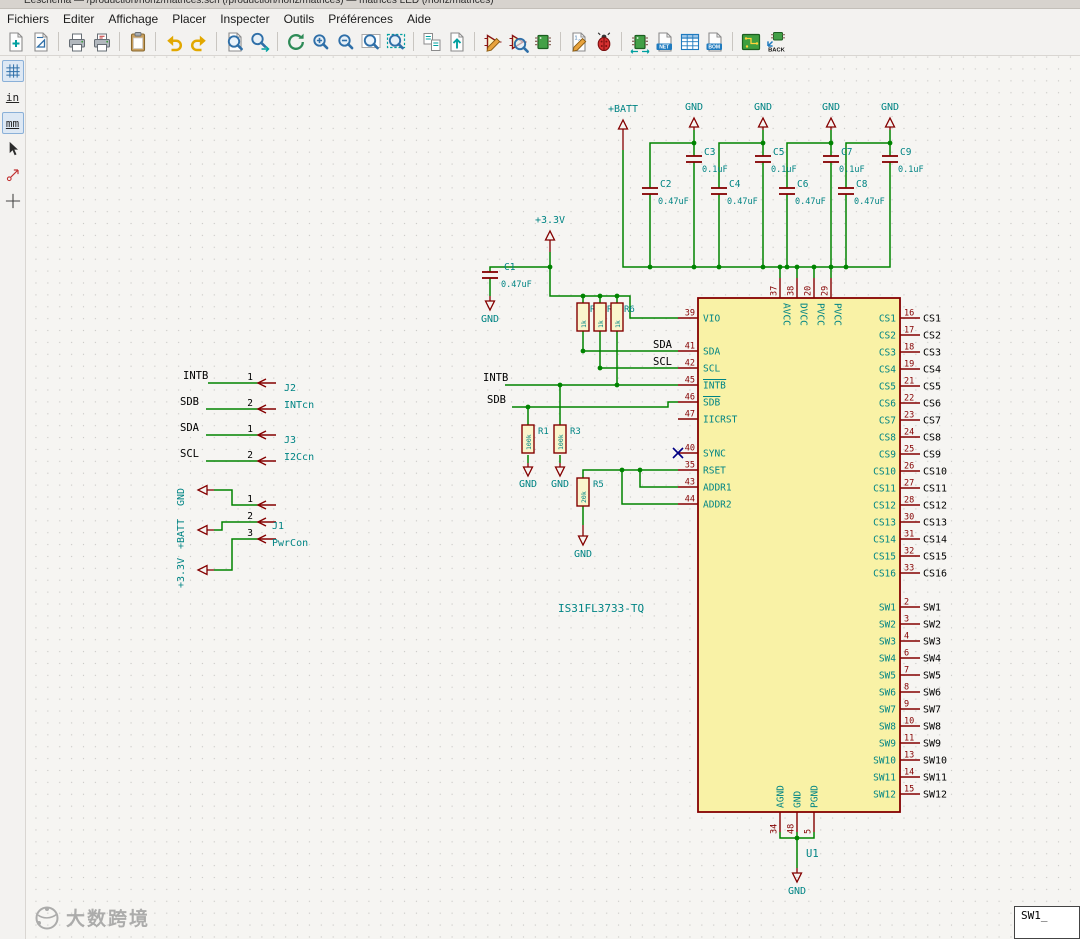  I want to click on symbol-fields-table-button, so click(689, 41).